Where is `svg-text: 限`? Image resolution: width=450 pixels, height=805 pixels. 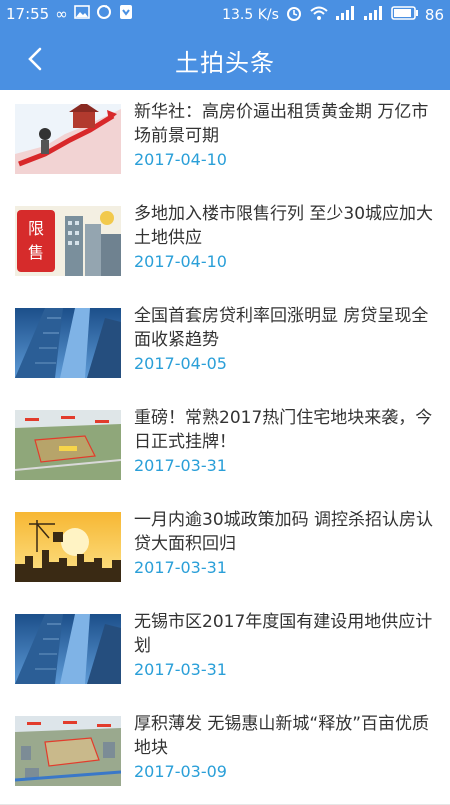
svg-text: 限 is located at coordinates (36, 228).